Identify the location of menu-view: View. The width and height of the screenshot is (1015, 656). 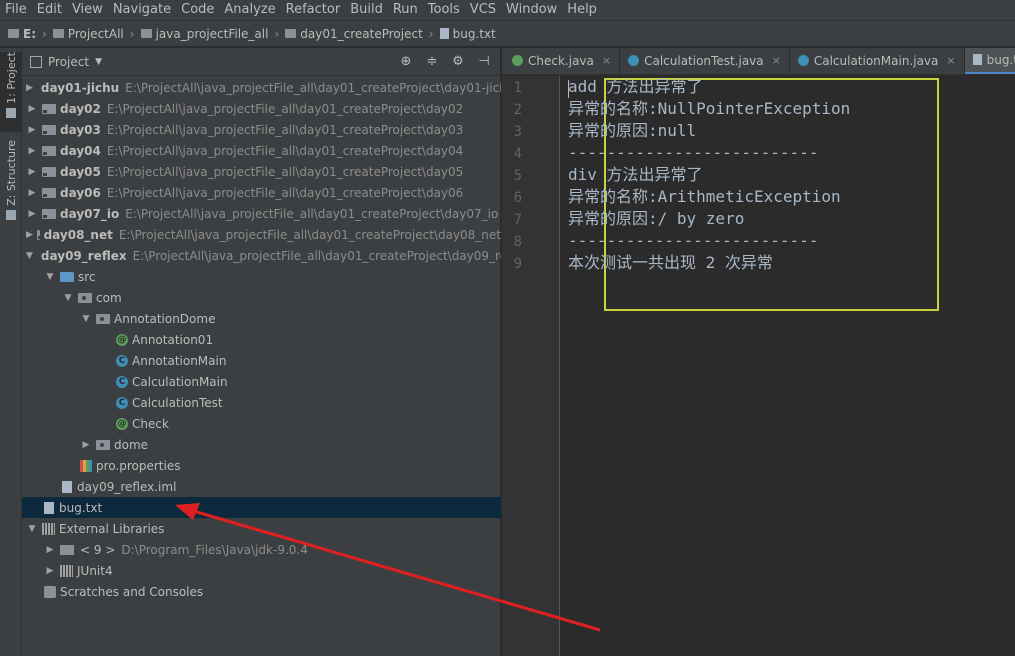
(87, 10).